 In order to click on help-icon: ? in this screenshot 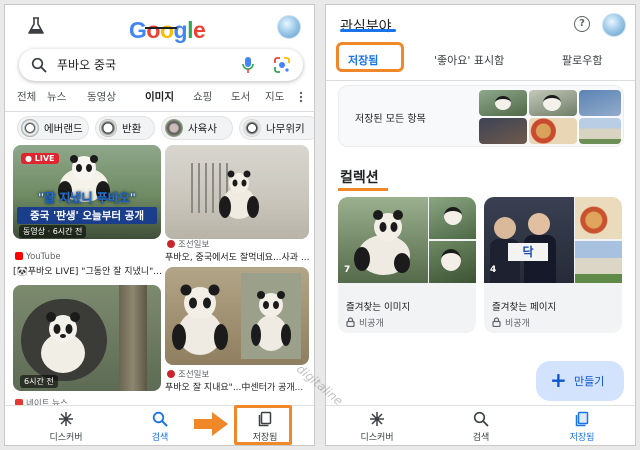, I will do `click(582, 24)`.